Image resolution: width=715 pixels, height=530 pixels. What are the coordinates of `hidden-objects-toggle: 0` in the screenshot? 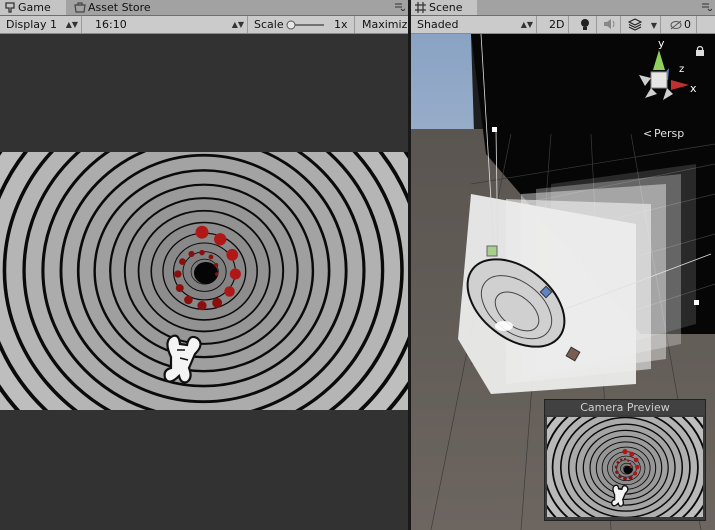 It's located at (682, 24).